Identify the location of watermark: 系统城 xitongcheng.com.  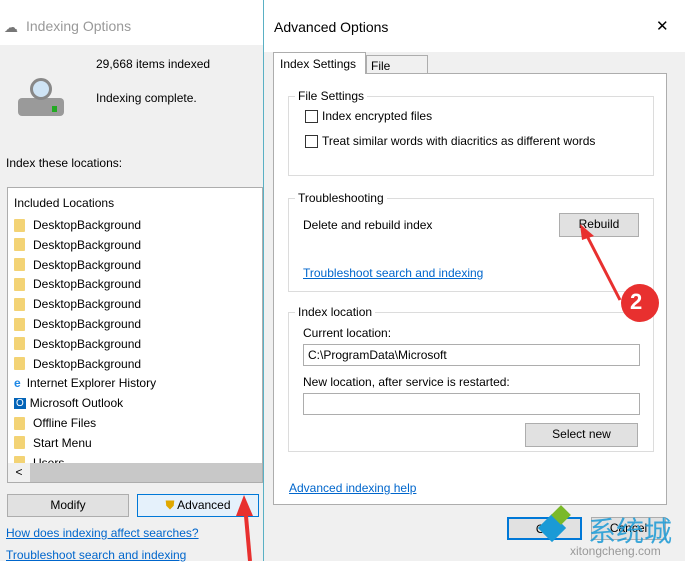
(607, 533).